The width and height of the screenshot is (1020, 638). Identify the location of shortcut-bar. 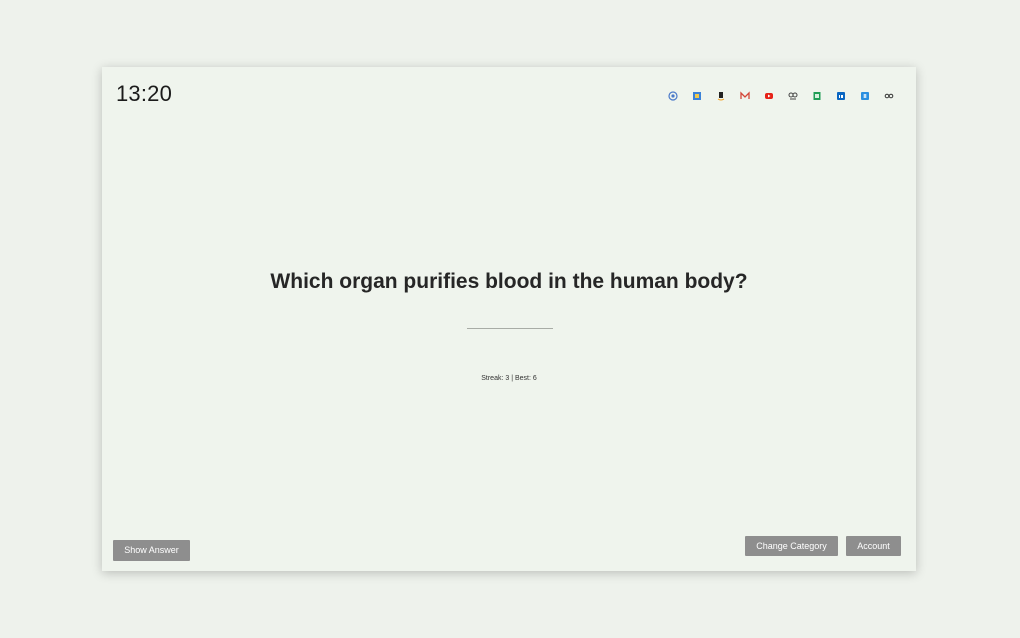
(781, 96).